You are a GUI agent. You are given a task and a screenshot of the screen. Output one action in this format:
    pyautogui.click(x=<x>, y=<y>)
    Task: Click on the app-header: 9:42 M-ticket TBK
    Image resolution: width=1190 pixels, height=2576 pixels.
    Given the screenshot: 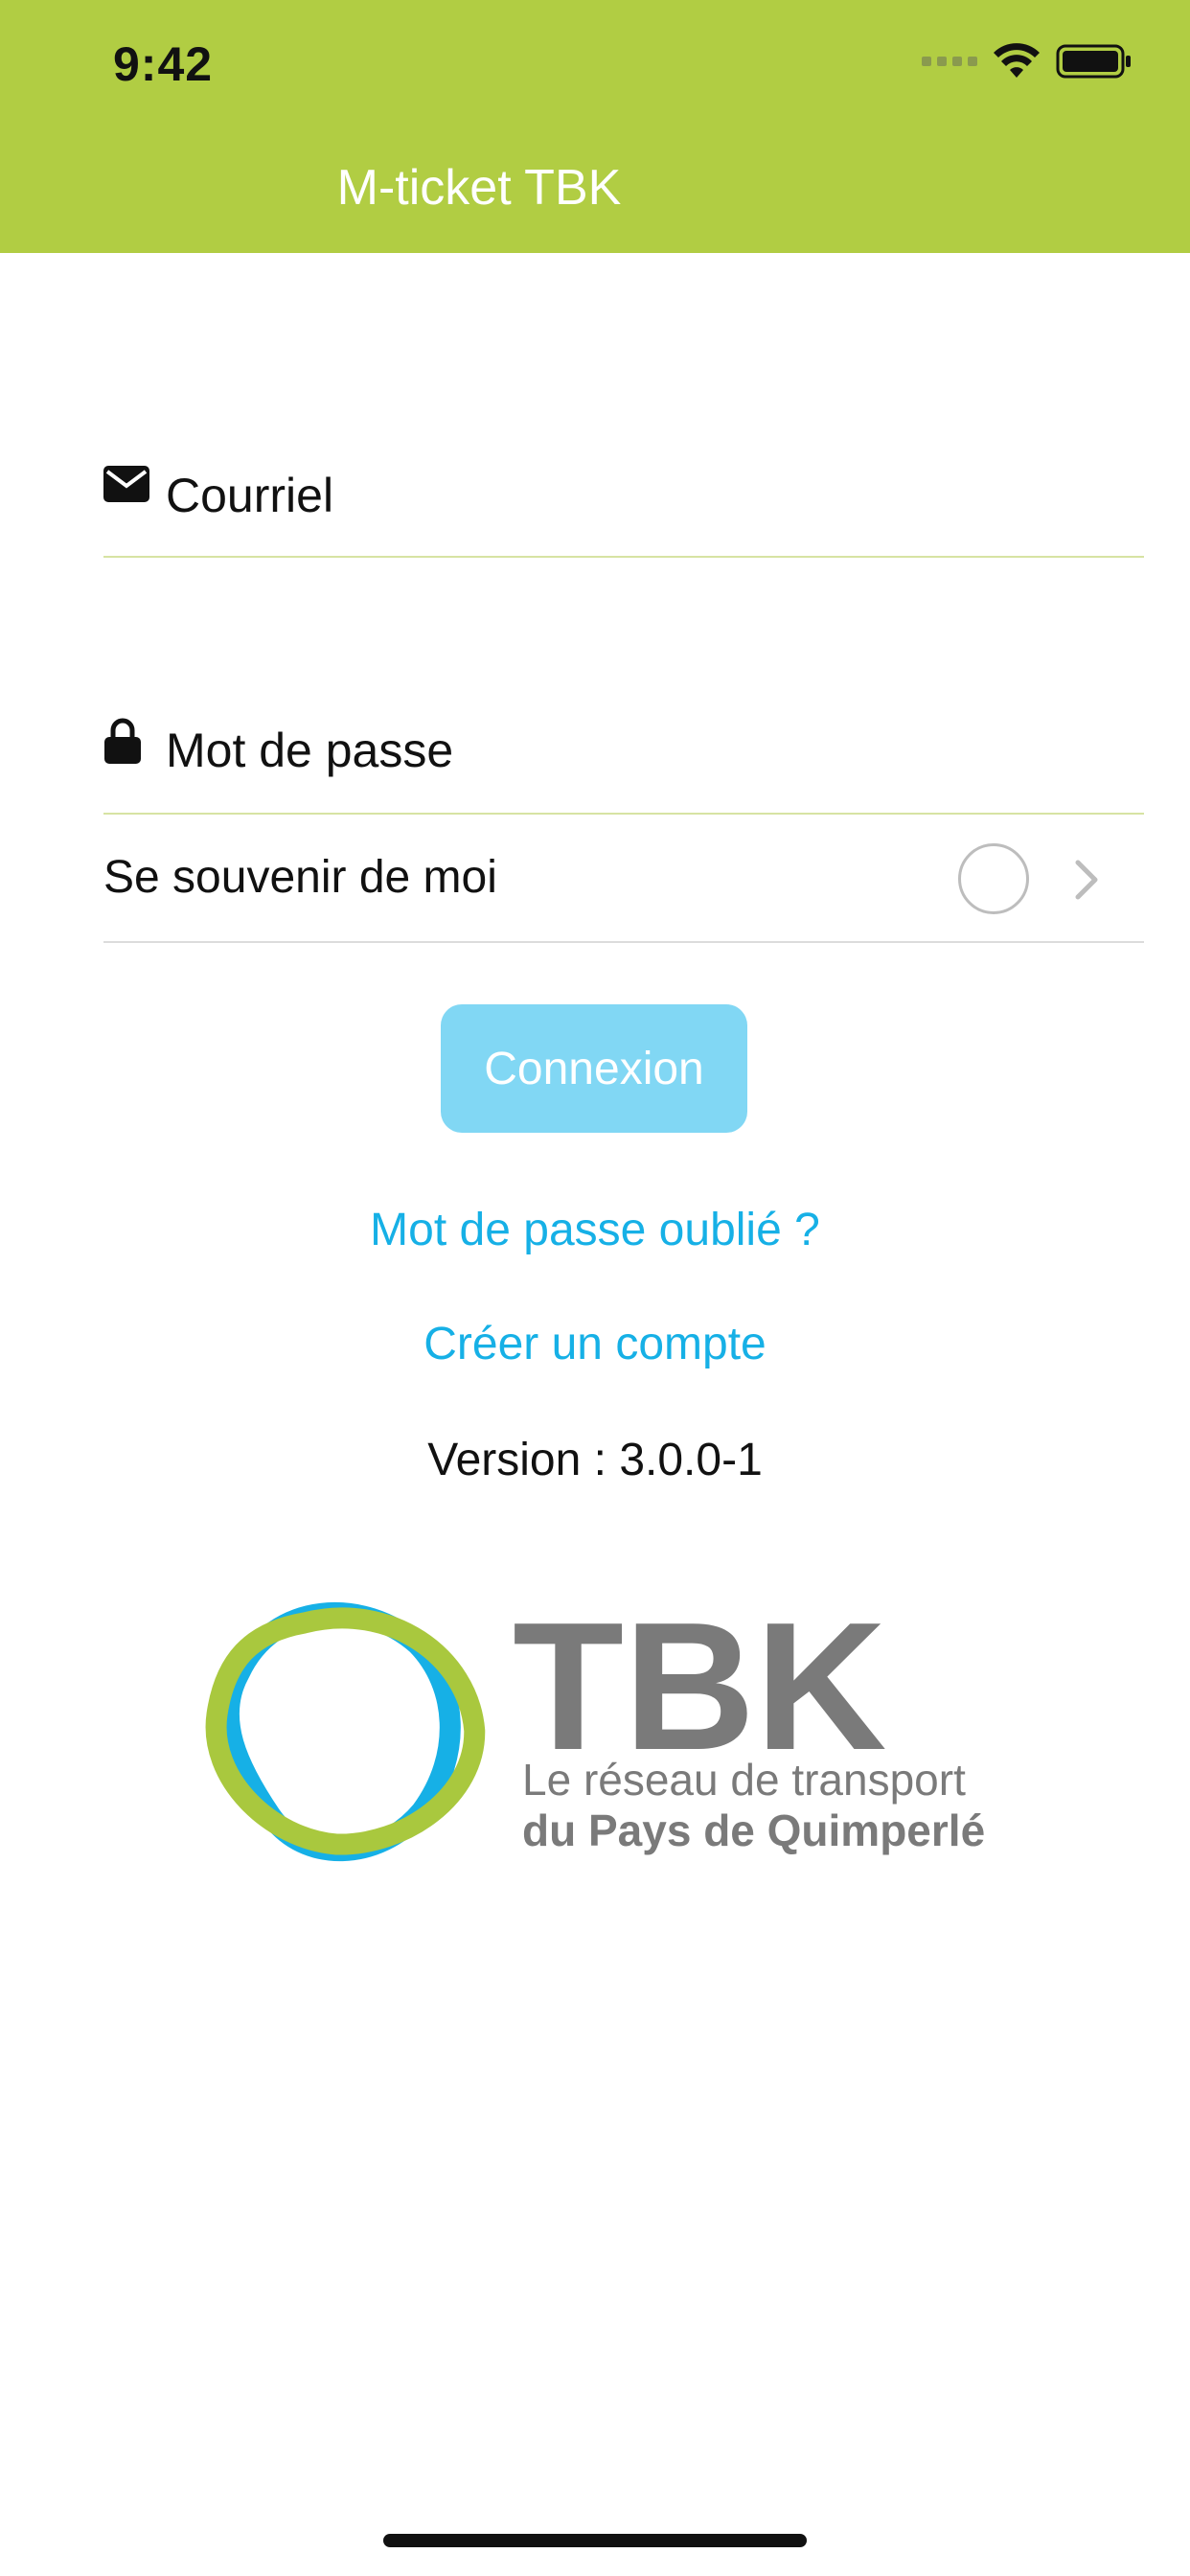 What is the action you would take?
    pyautogui.click(x=595, y=126)
    